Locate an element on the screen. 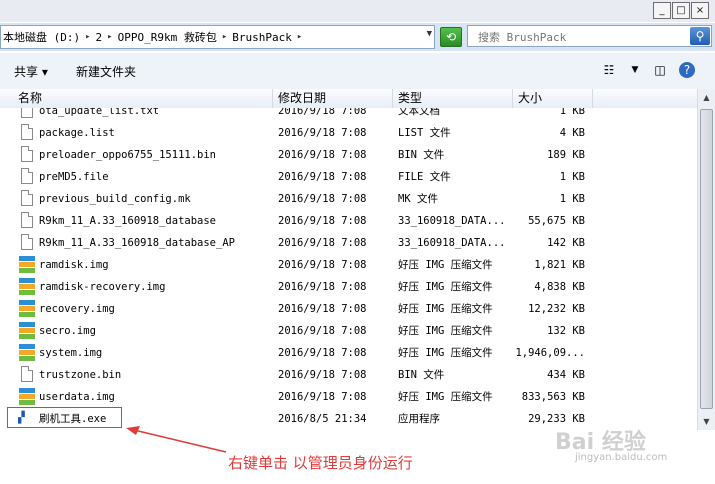 The image size is (715, 484). annotation-text: 右键单击 以管理员身份运行 is located at coordinates (320, 463).